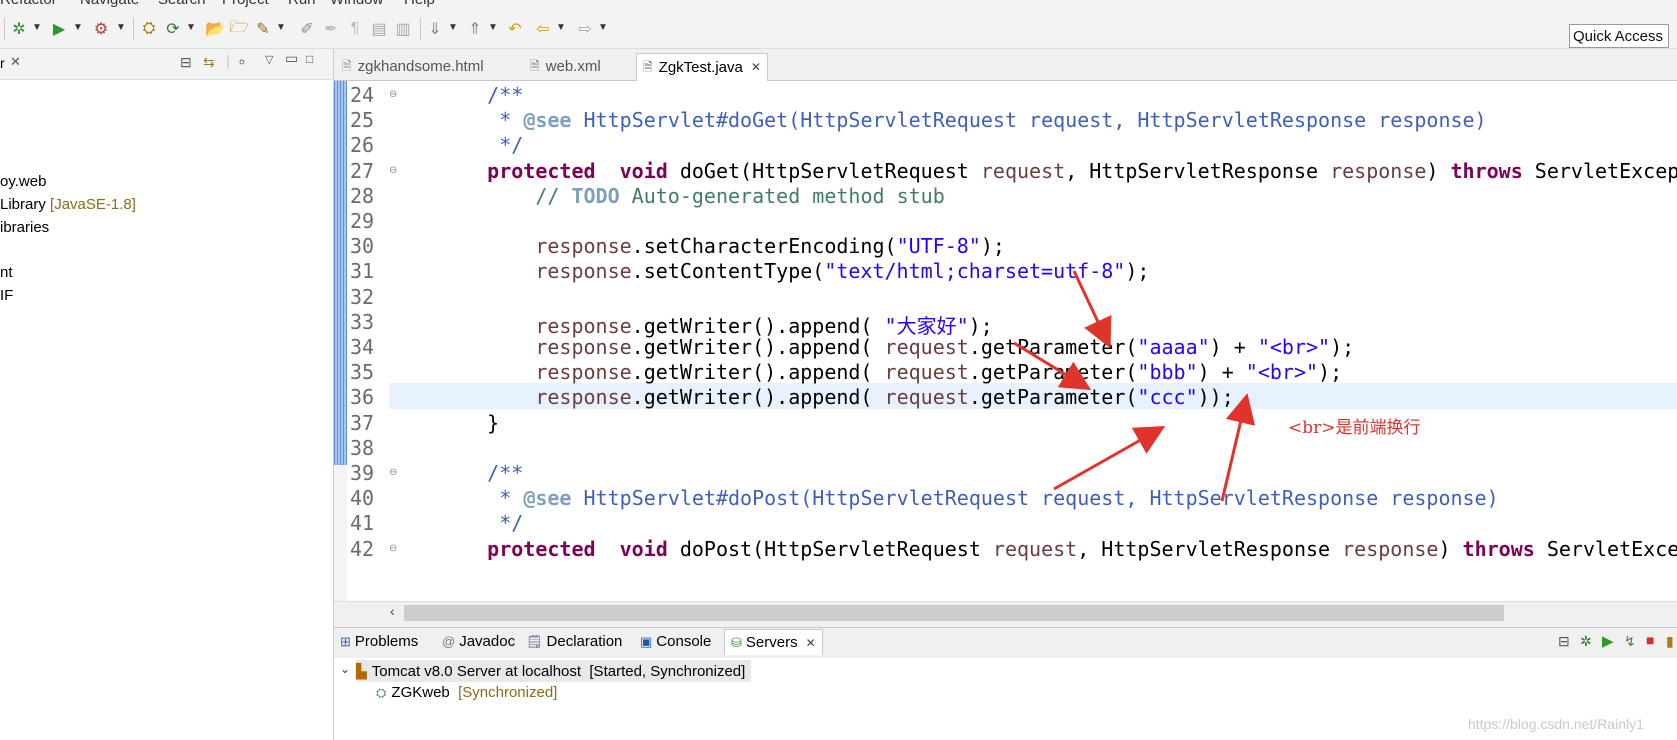  Describe the element at coordinates (361, 670) in the screenshot. I see `tomcat-server-icon: ▙` at that location.